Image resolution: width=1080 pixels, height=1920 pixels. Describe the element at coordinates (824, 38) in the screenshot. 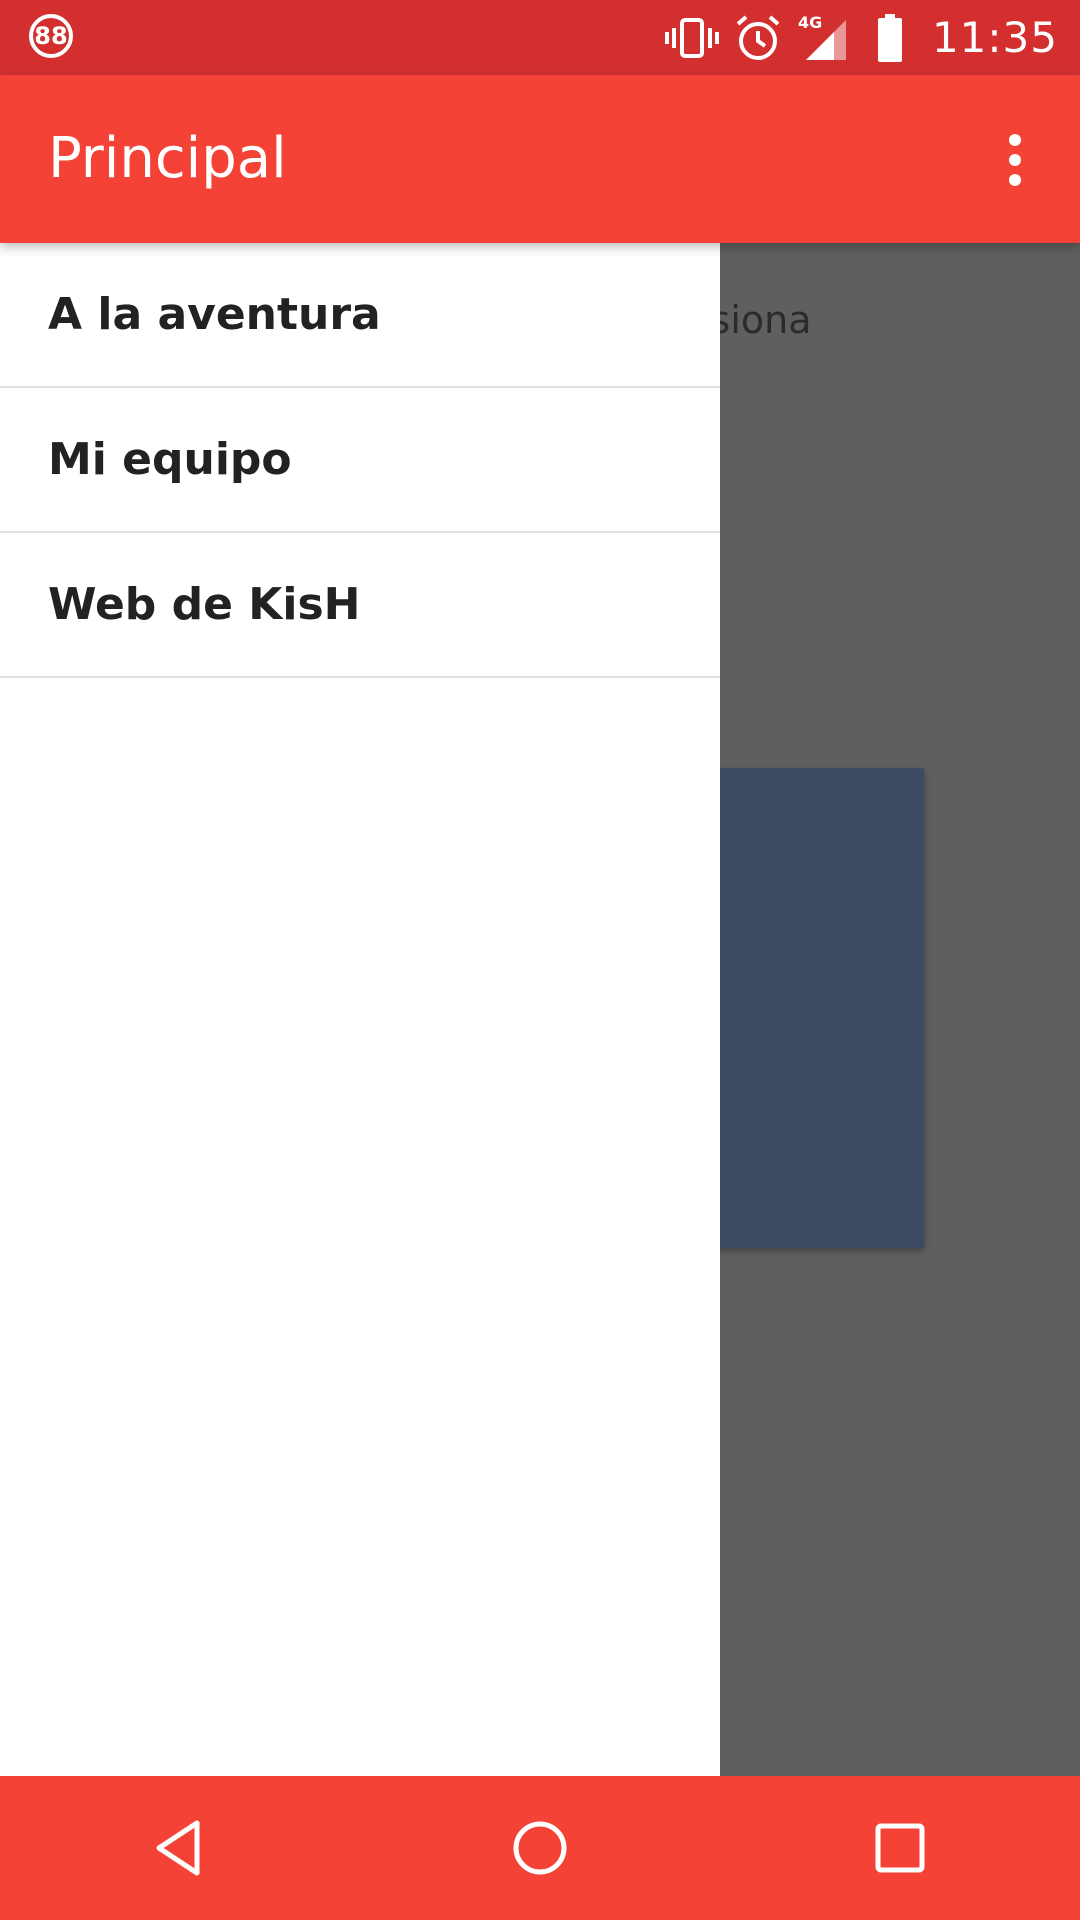

I see `signal-icon: 4G` at that location.